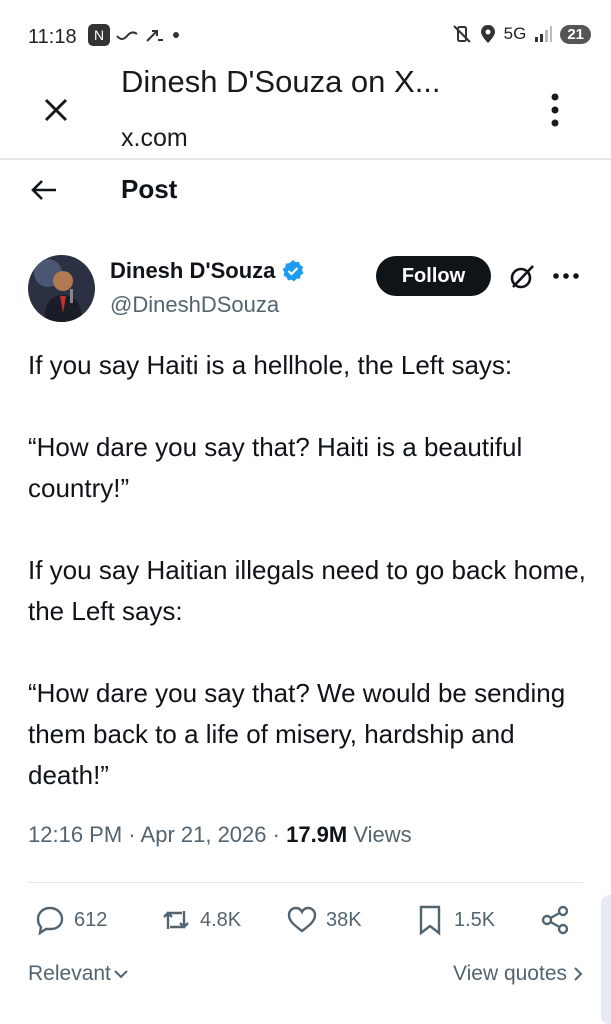  What do you see at coordinates (75, 834) in the screenshot?
I see `post-time: 12:16 PM` at bounding box center [75, 834].